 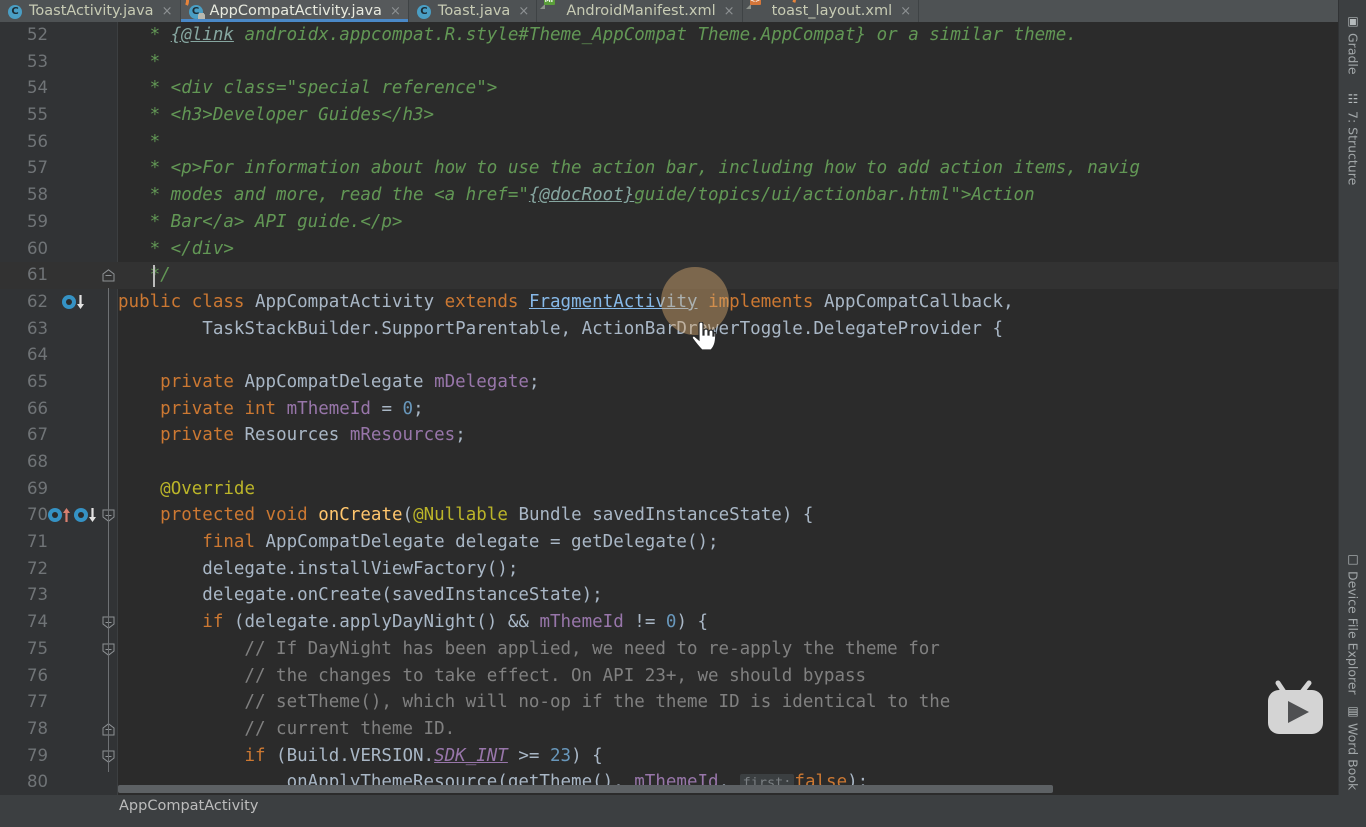 What do you see at coordinates (669, 249) in the screenshot?
I see `code-line: 60 * </div>` at bounding box center [669, 249].